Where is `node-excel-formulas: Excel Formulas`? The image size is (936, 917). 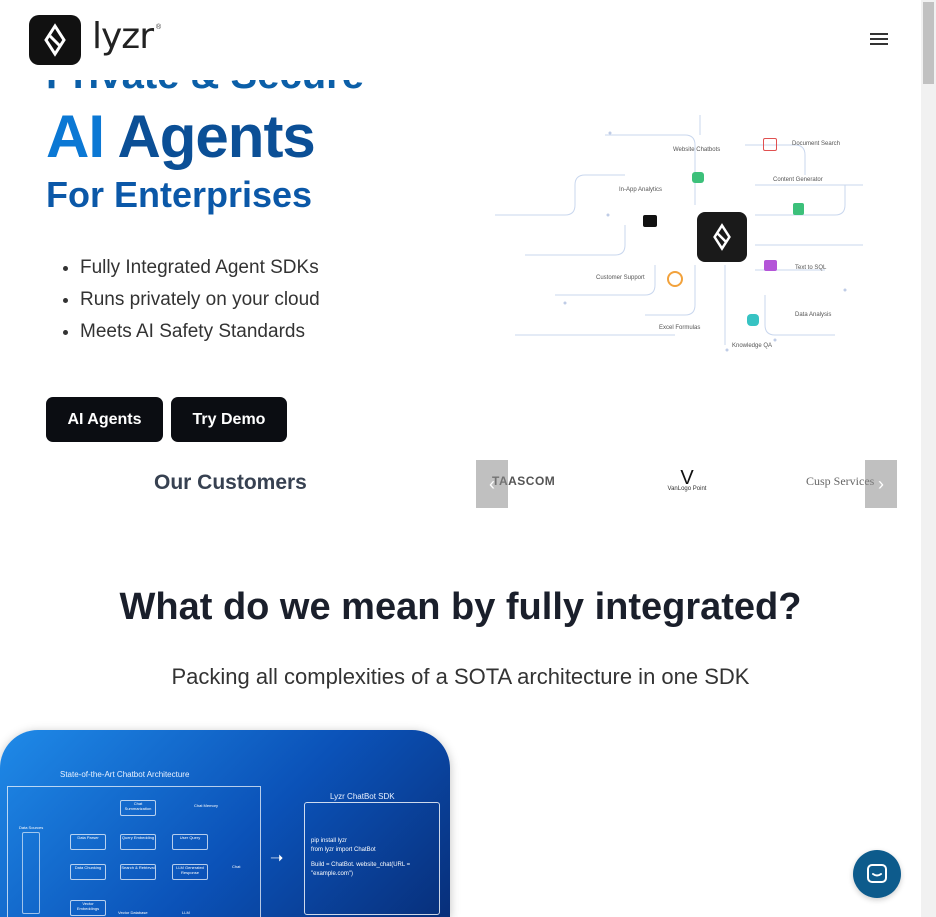
node-excel-formulas: Excel Formulas is located at coordinates (680, 328).